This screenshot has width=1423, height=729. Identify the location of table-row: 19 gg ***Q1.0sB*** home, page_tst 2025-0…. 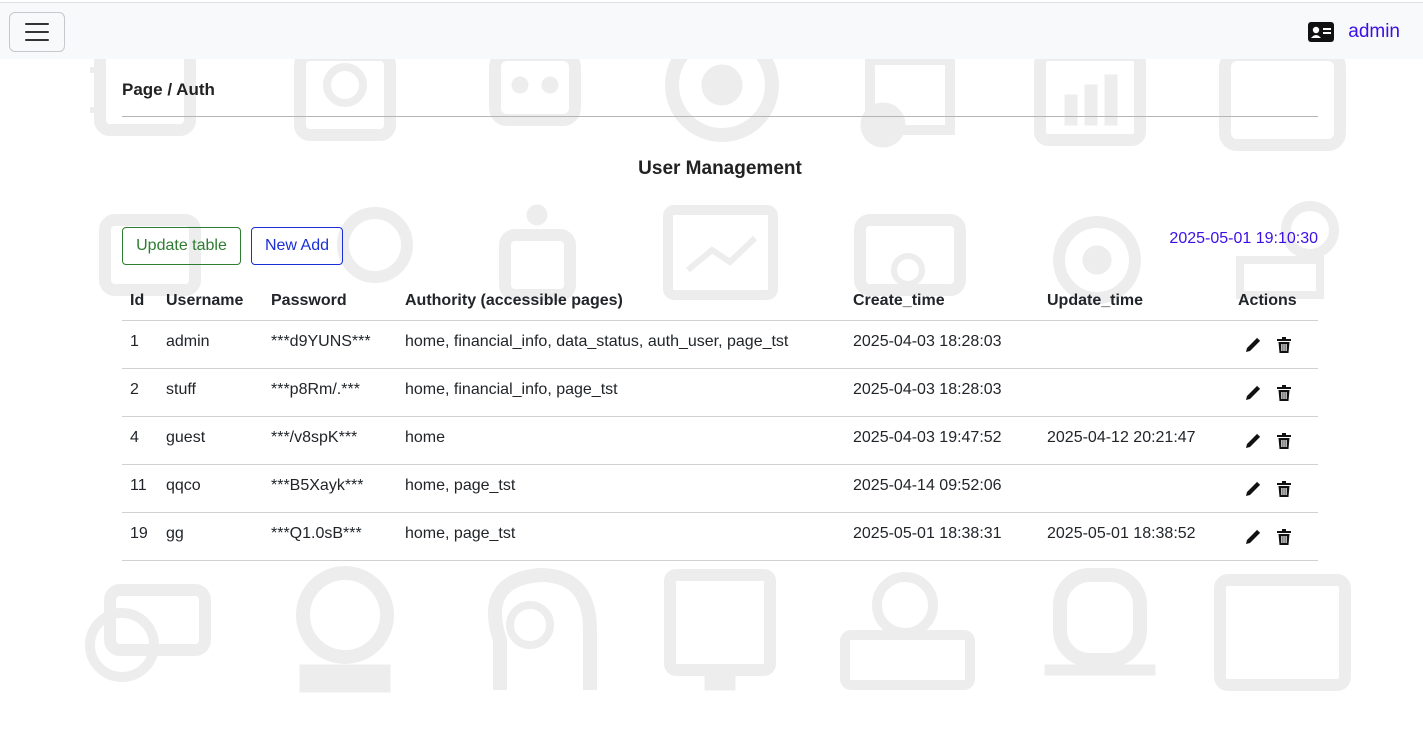
(720, 536).